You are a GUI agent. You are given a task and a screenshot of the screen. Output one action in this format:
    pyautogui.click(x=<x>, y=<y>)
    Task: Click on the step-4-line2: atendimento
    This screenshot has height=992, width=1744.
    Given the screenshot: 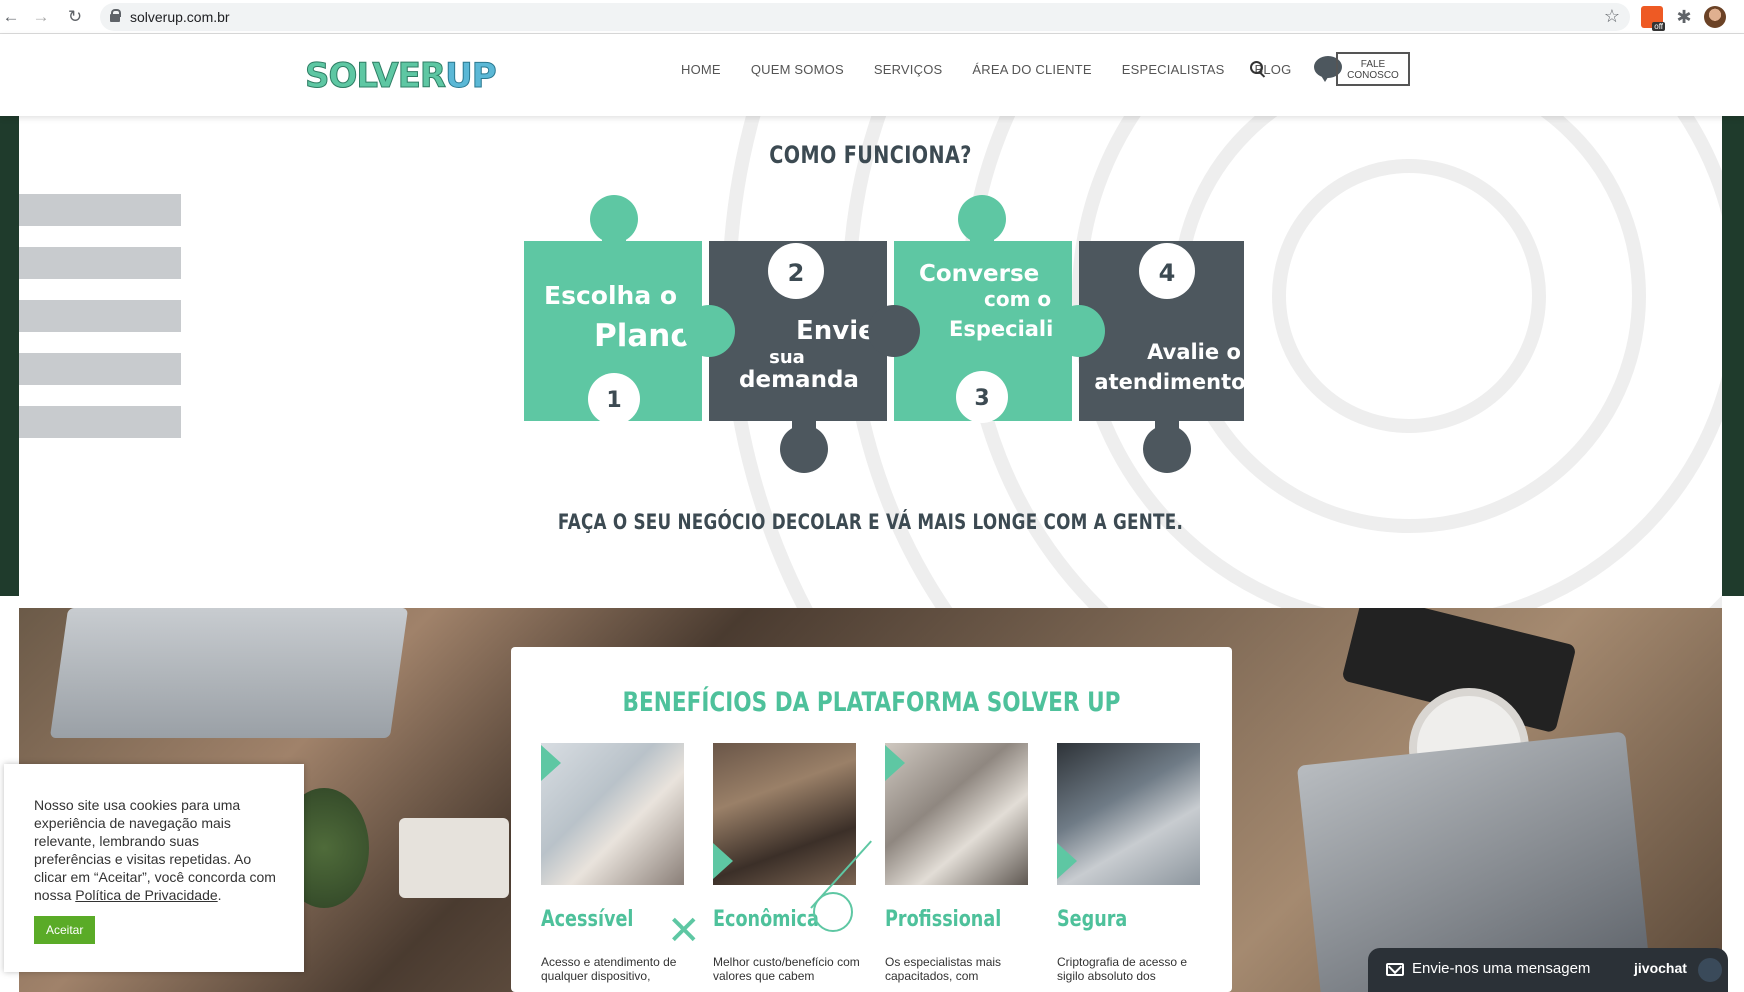 What is the action you would take?
    pyautogui.click(x=1169, y=382)
    